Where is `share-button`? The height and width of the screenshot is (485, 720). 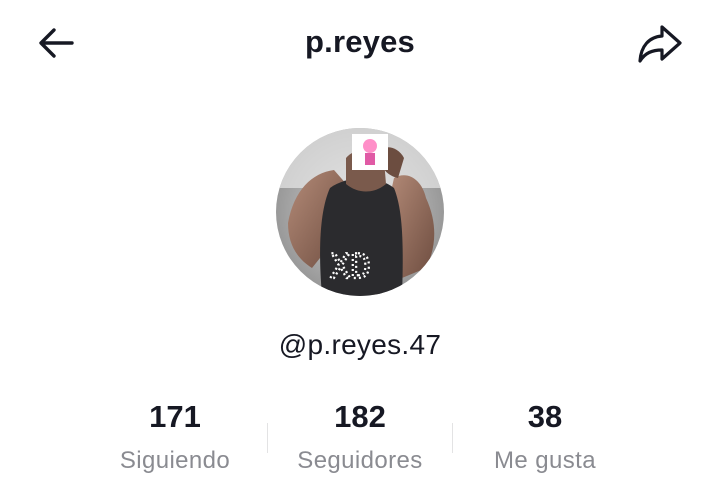
share-button is located at coordinates (659, 43).